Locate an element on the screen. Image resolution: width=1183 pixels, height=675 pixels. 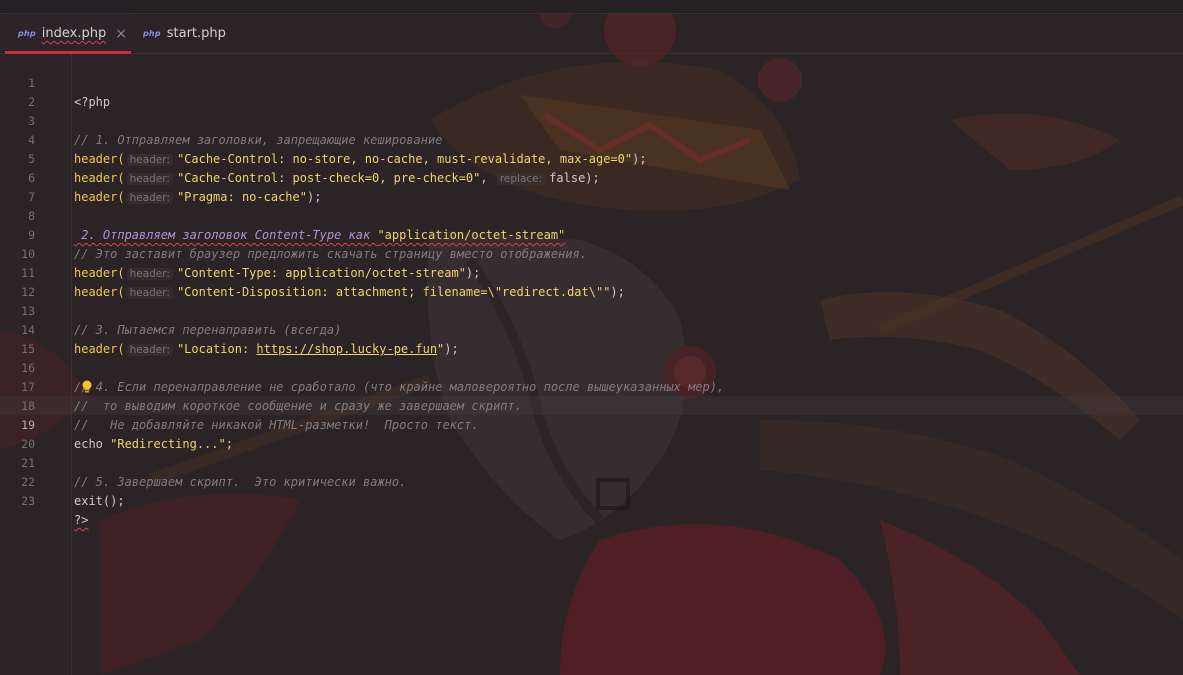
code-line: 1 <?php is located at coordinates (591, 82).